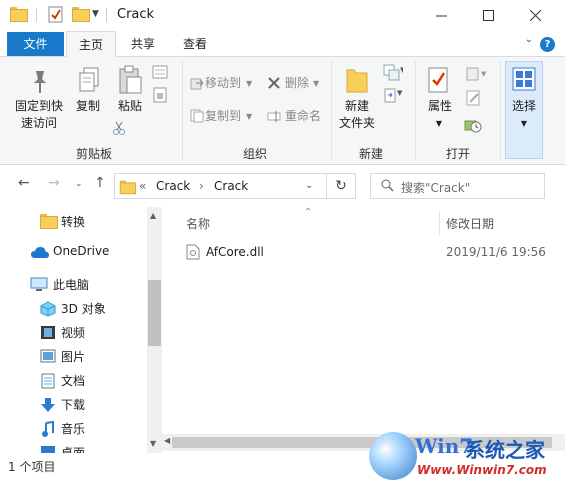 This screenshot has height=484, width=565. Describe the element at coordinates (274, 84) in the screenshot. I see `delete-icon` at that location.